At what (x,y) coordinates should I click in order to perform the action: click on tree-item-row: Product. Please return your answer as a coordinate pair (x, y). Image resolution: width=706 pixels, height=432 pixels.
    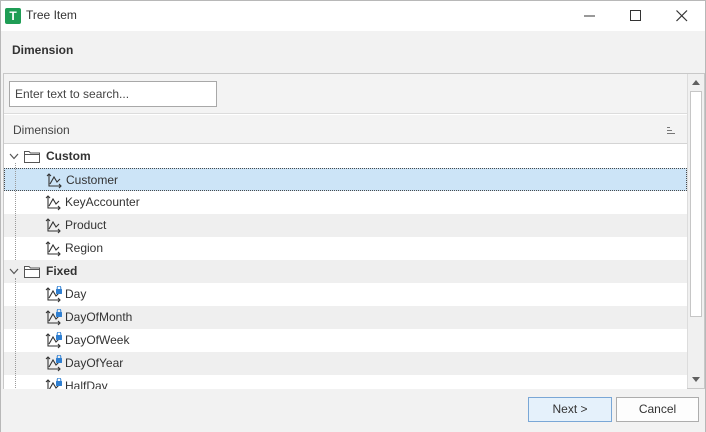
    Looking at the image, I should click on (345, 225).